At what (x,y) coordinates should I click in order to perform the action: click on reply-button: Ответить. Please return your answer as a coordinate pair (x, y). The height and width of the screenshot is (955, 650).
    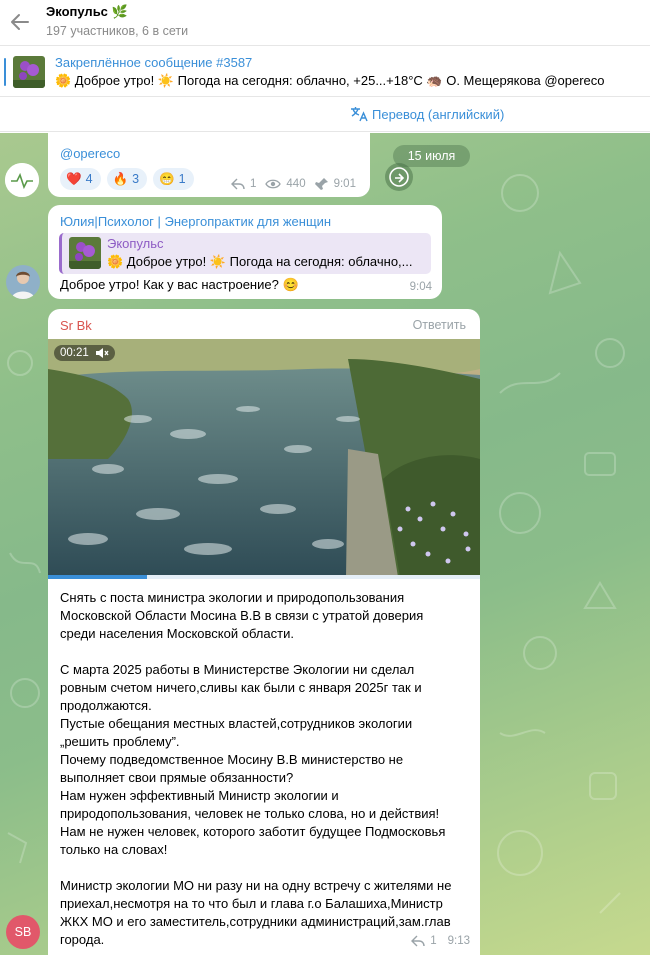
    Looking at the image, I should click on (439, 325).